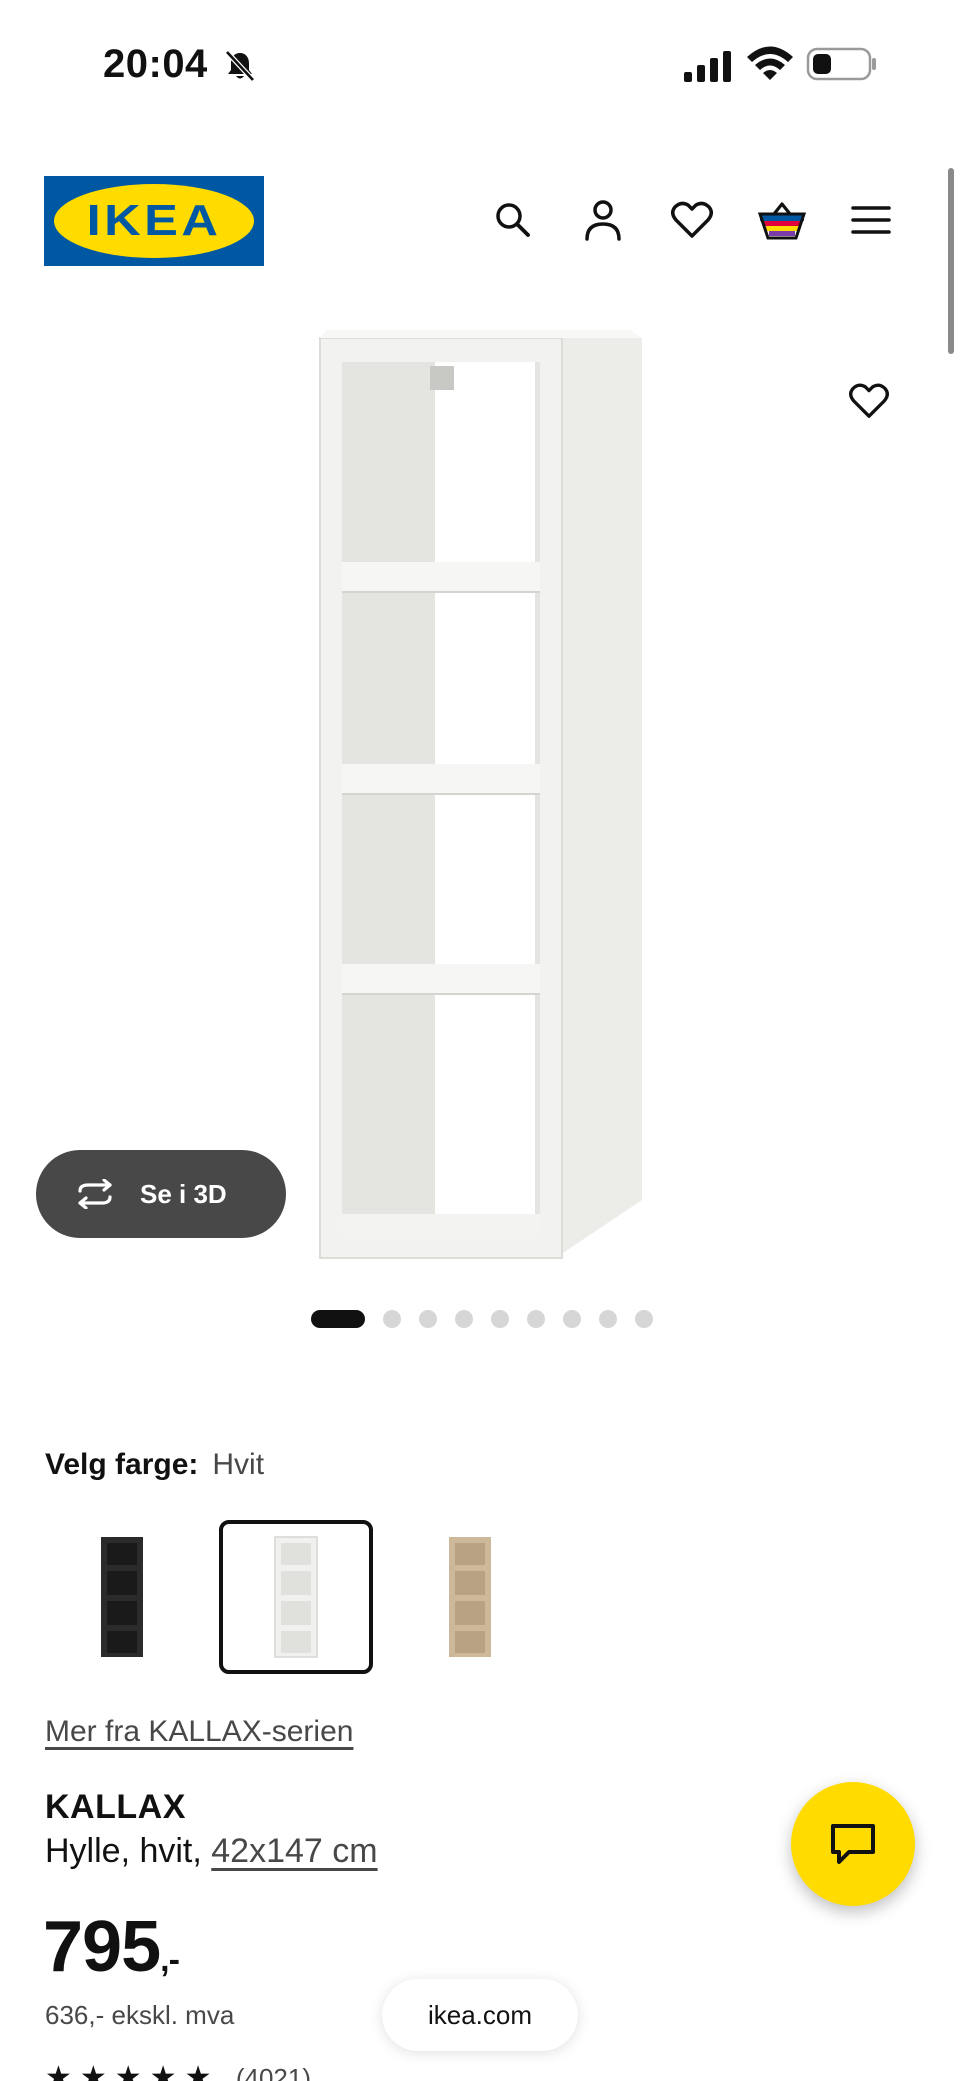 The image size is (960, 2081). What do you see at coordinates (122, 1597) in the screenshot?
I see `color-option-black` at bounding box center [122, 1597].